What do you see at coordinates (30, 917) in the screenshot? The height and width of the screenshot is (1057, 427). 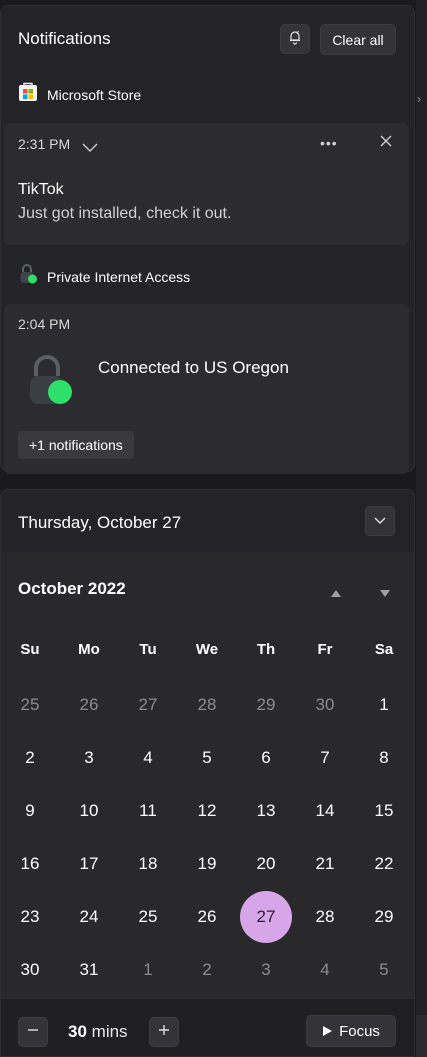 I see `calendar-day: 23` at bounding box center [30, 917].